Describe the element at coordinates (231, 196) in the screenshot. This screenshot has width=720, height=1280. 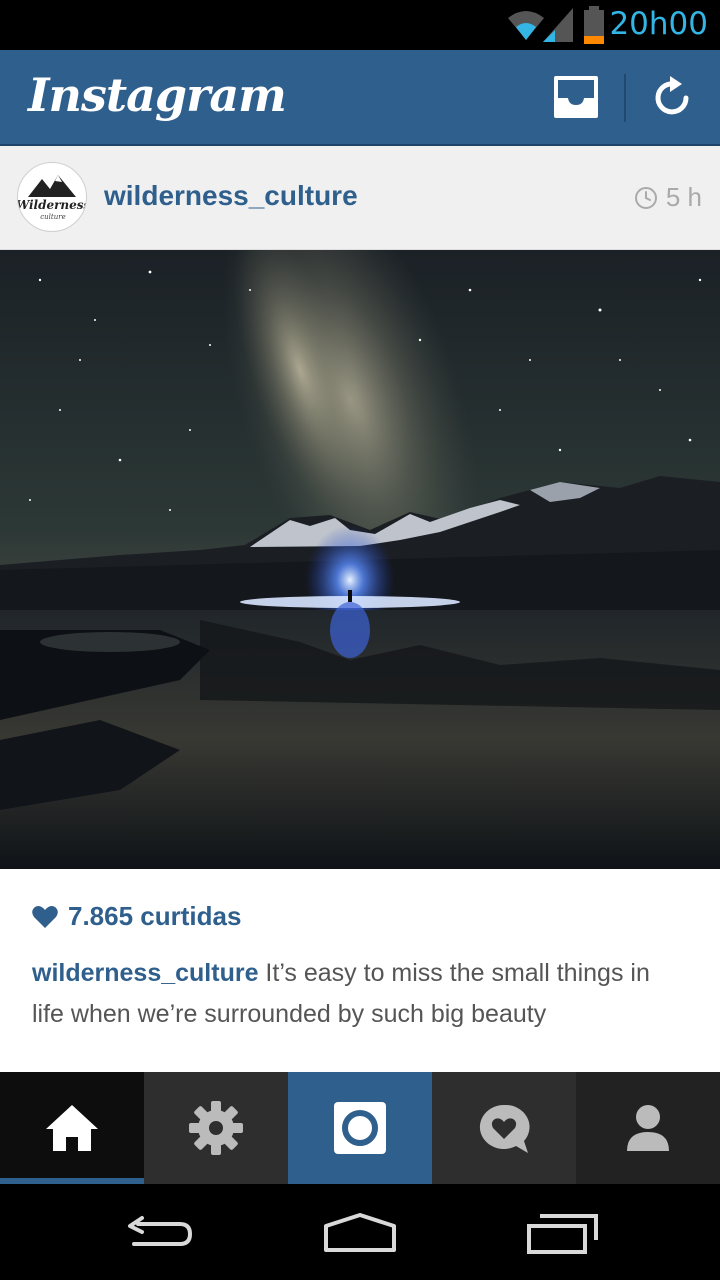
I see `post-username: wilderness_culture` at that location.